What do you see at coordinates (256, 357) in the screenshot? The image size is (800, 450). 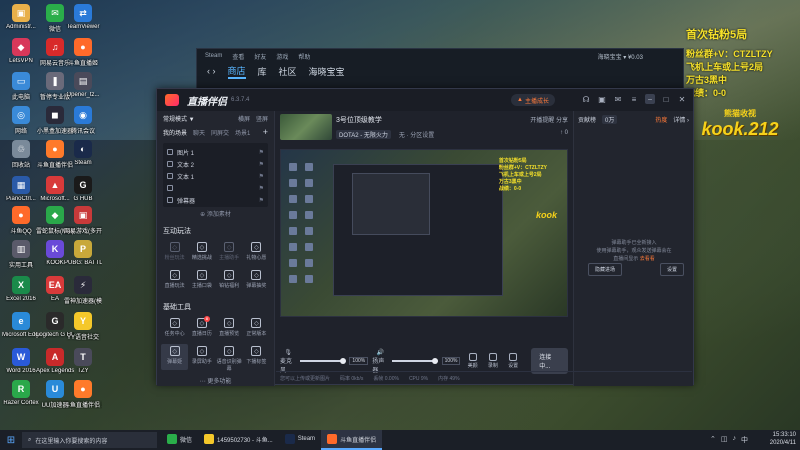 I see `basic-tool: ◇ 下播标签` at bounding box center [256, 357].